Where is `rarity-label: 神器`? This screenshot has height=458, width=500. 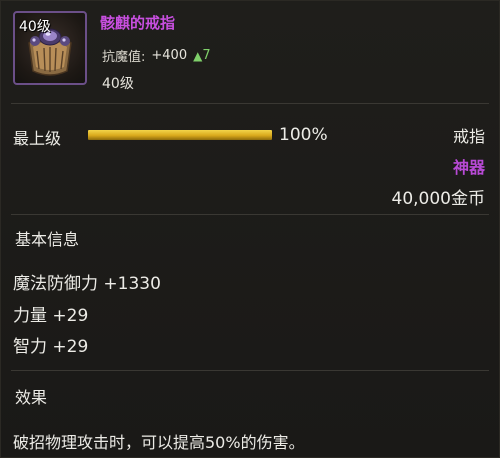 rarity-label: 神器 is located at coordinates (468, 167).